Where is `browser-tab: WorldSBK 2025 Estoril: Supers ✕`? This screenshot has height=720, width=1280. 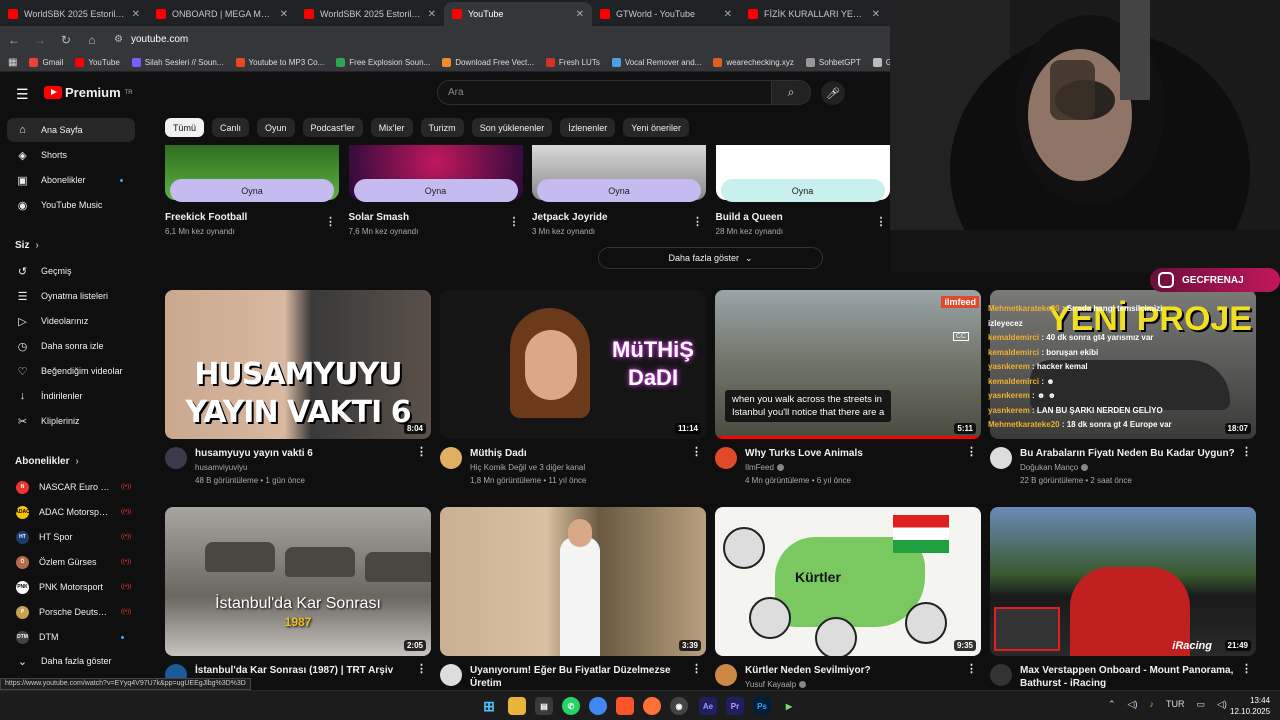
browser-tab: WorldSBK 2025 Estoril: Supers ✕ is located at coordinates (370, 14).